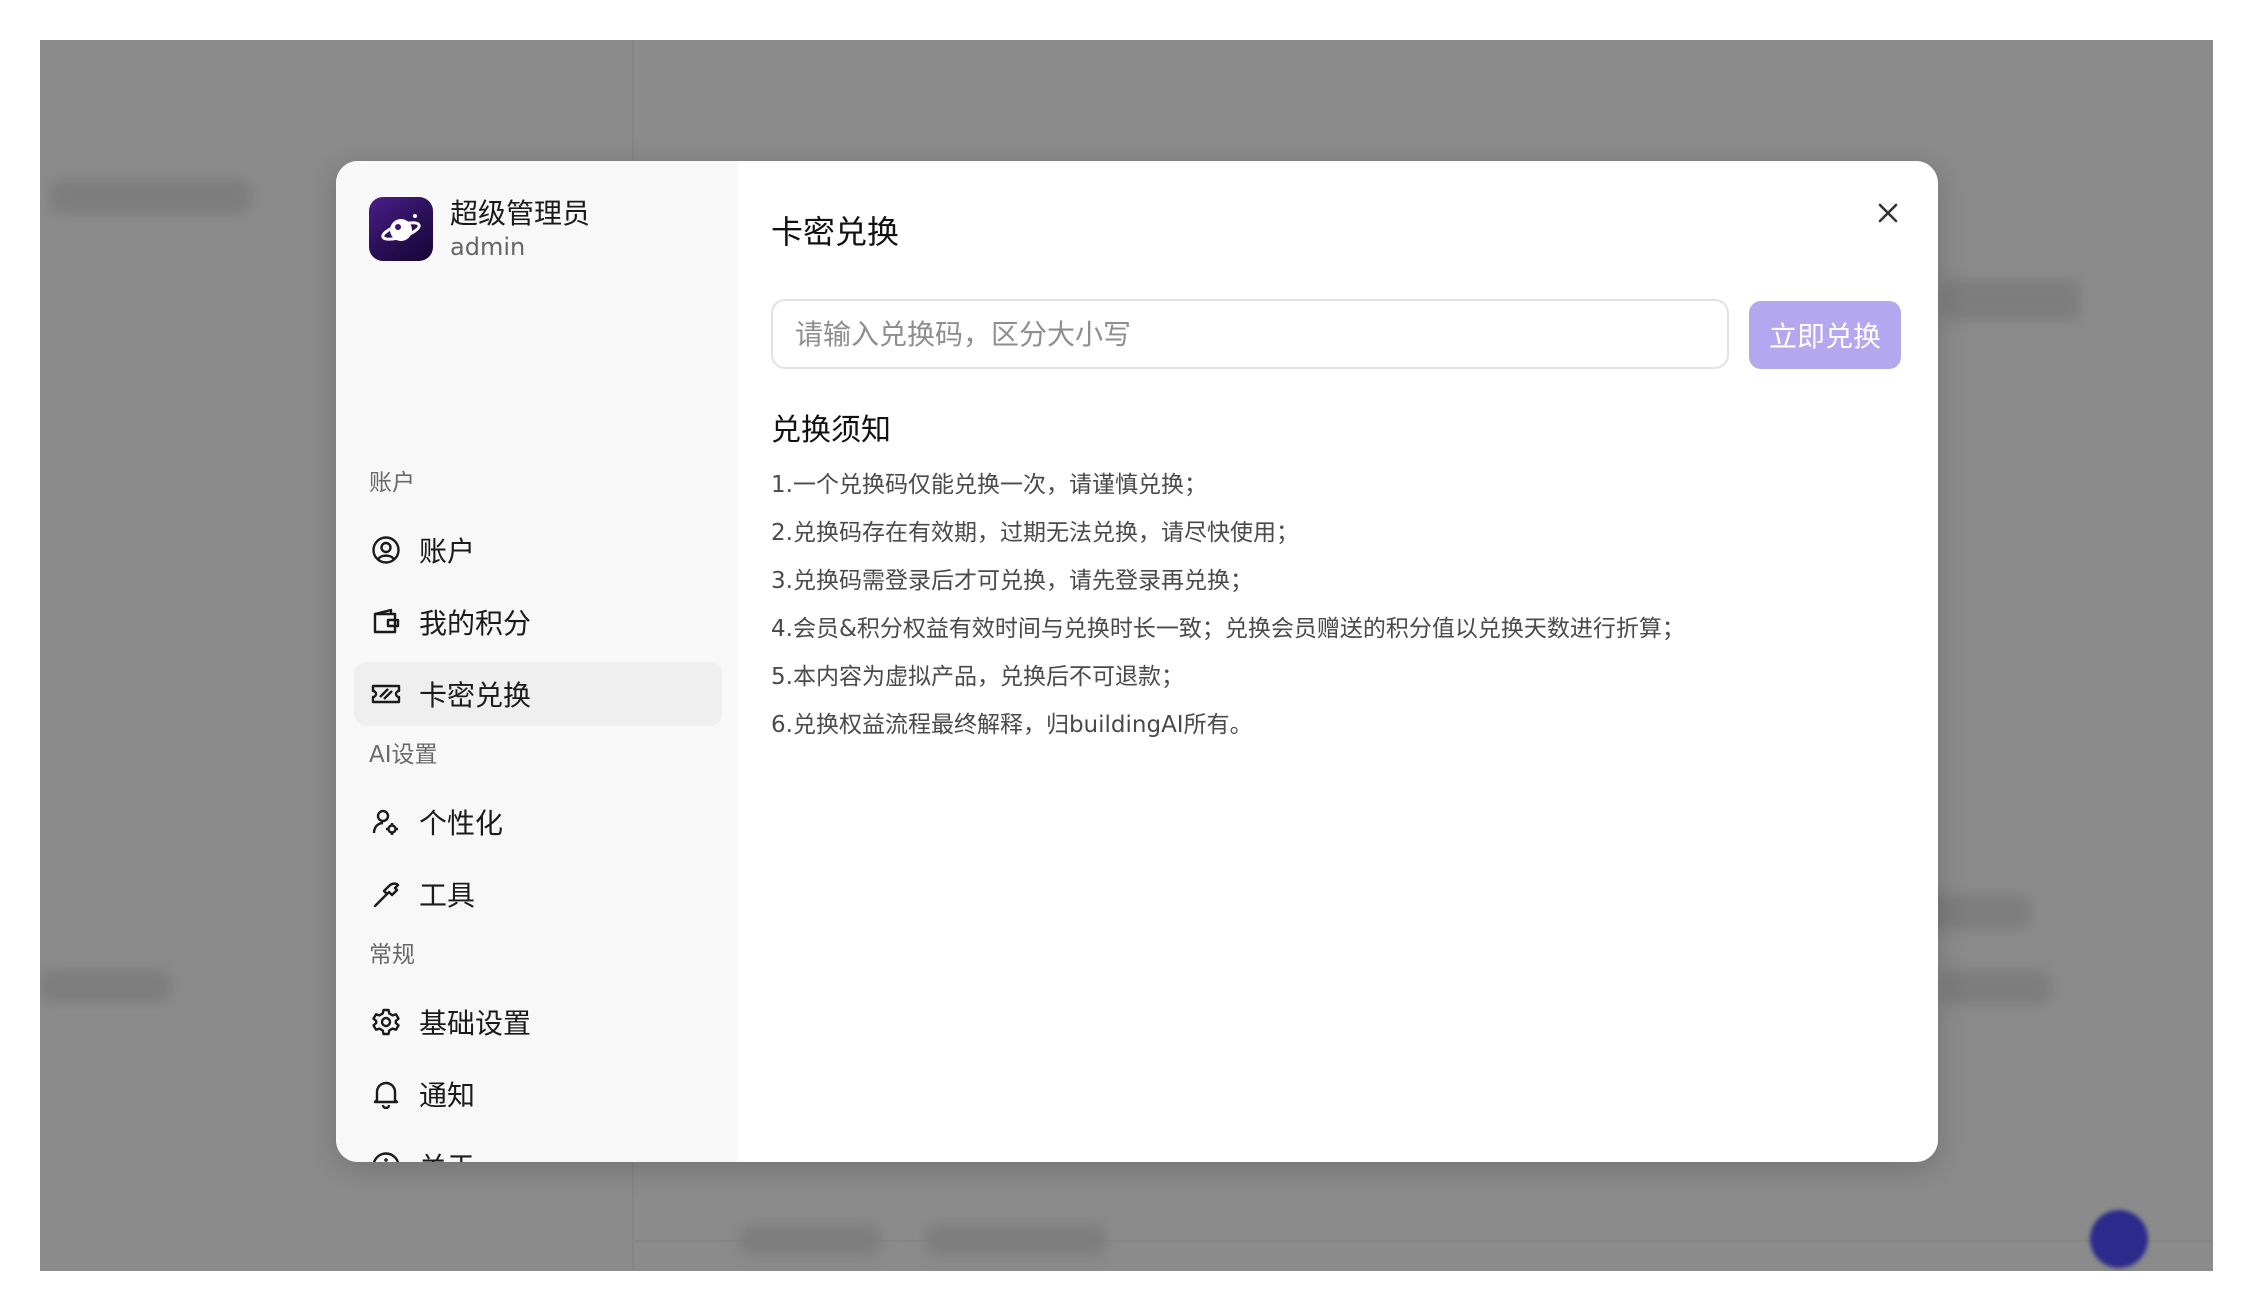  Describe the element at coordinates (538, 822) in the screenshot. I see `sidebar-item-personalization: 个性化` at that location.